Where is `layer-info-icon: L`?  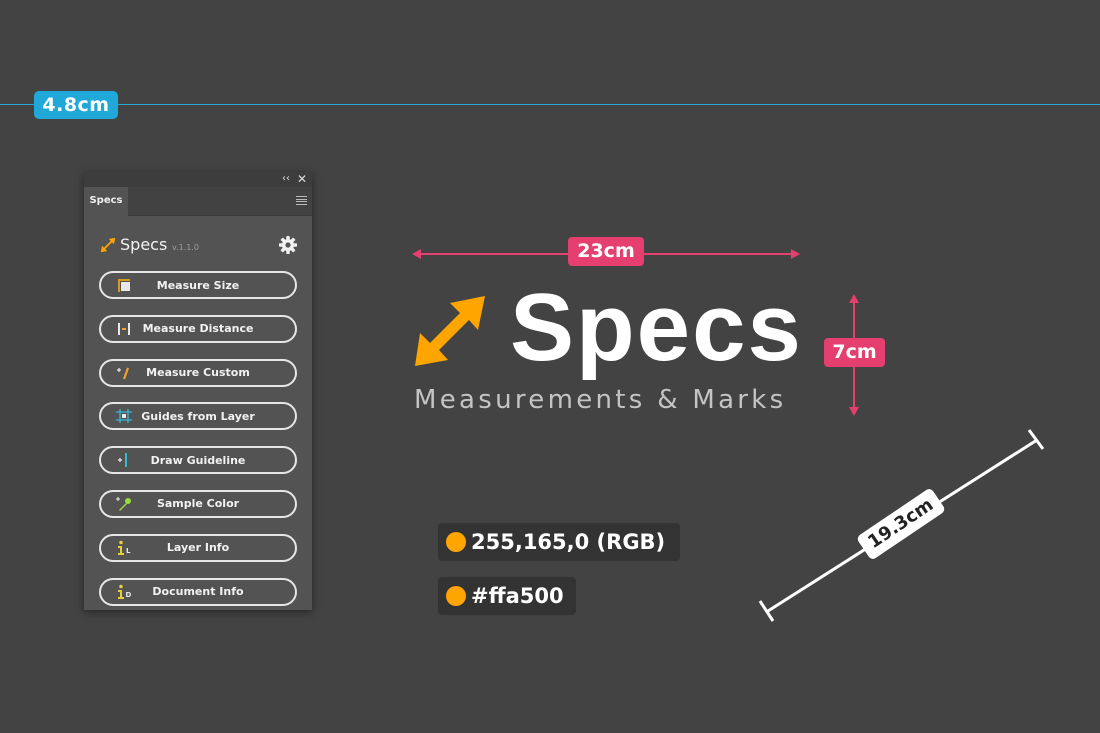
layer-info-icon: L is located at coordinates (124, 547).